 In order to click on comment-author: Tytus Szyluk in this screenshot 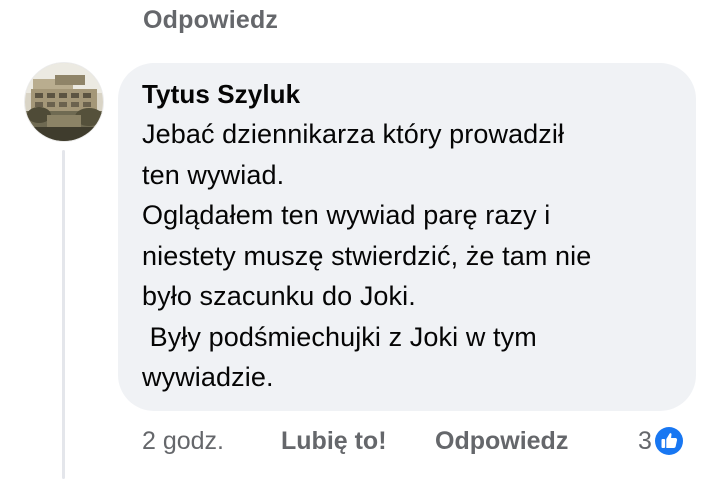, I will do `click(408, 94)`.